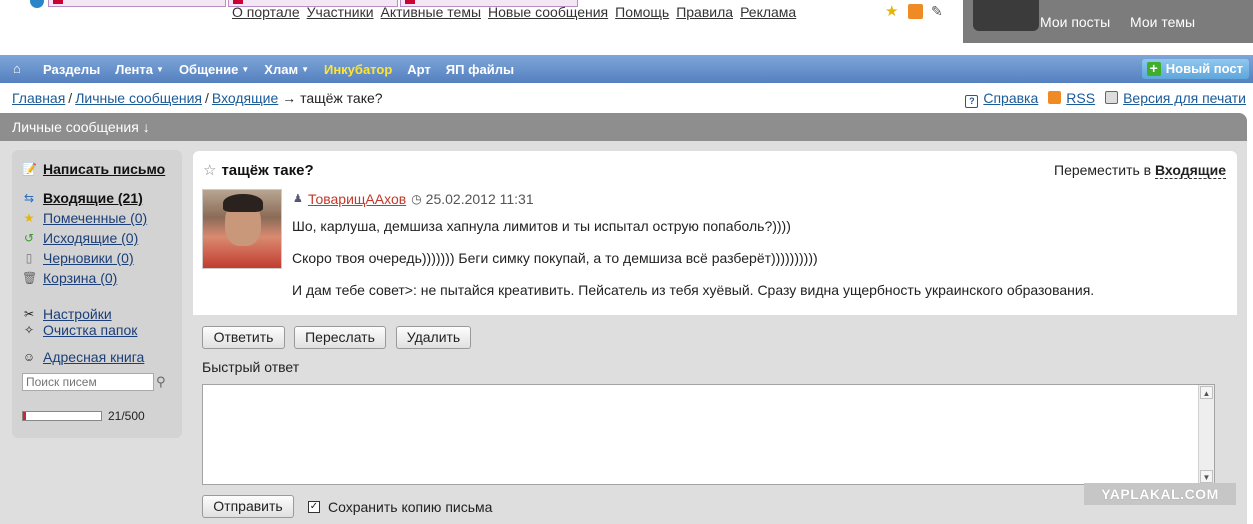 This screenshot has height=524, width=1253. I want to click on sidebar-folder-item: 🗑 Корзина (0), so click(102, 278).